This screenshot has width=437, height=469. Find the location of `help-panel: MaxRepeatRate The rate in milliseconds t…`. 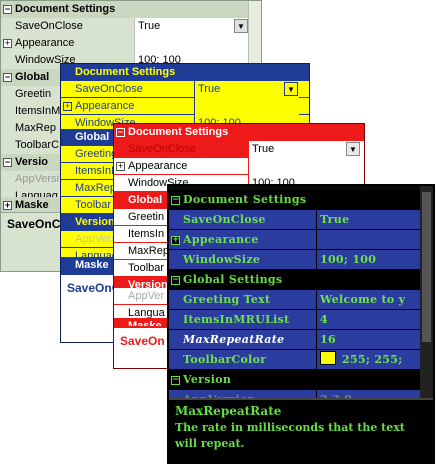

help-panel: MaxRepeatRate The rate in milliseconds t… is located at coordinates (301, 430).